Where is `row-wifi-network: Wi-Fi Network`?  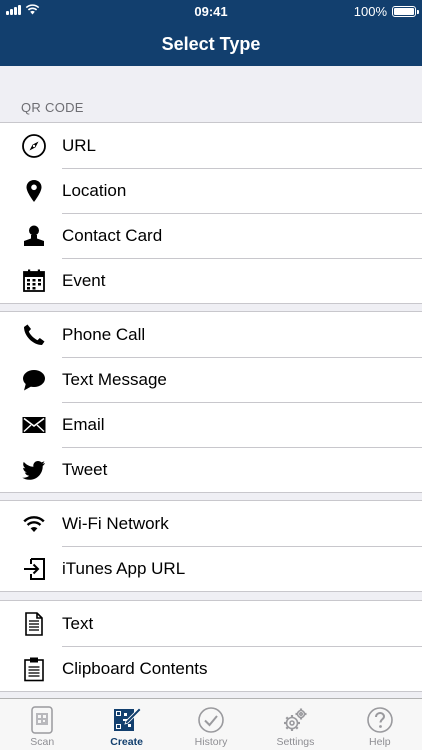
row-wifi-network: Wi-Fi Network is located at coordinates (211, 523).